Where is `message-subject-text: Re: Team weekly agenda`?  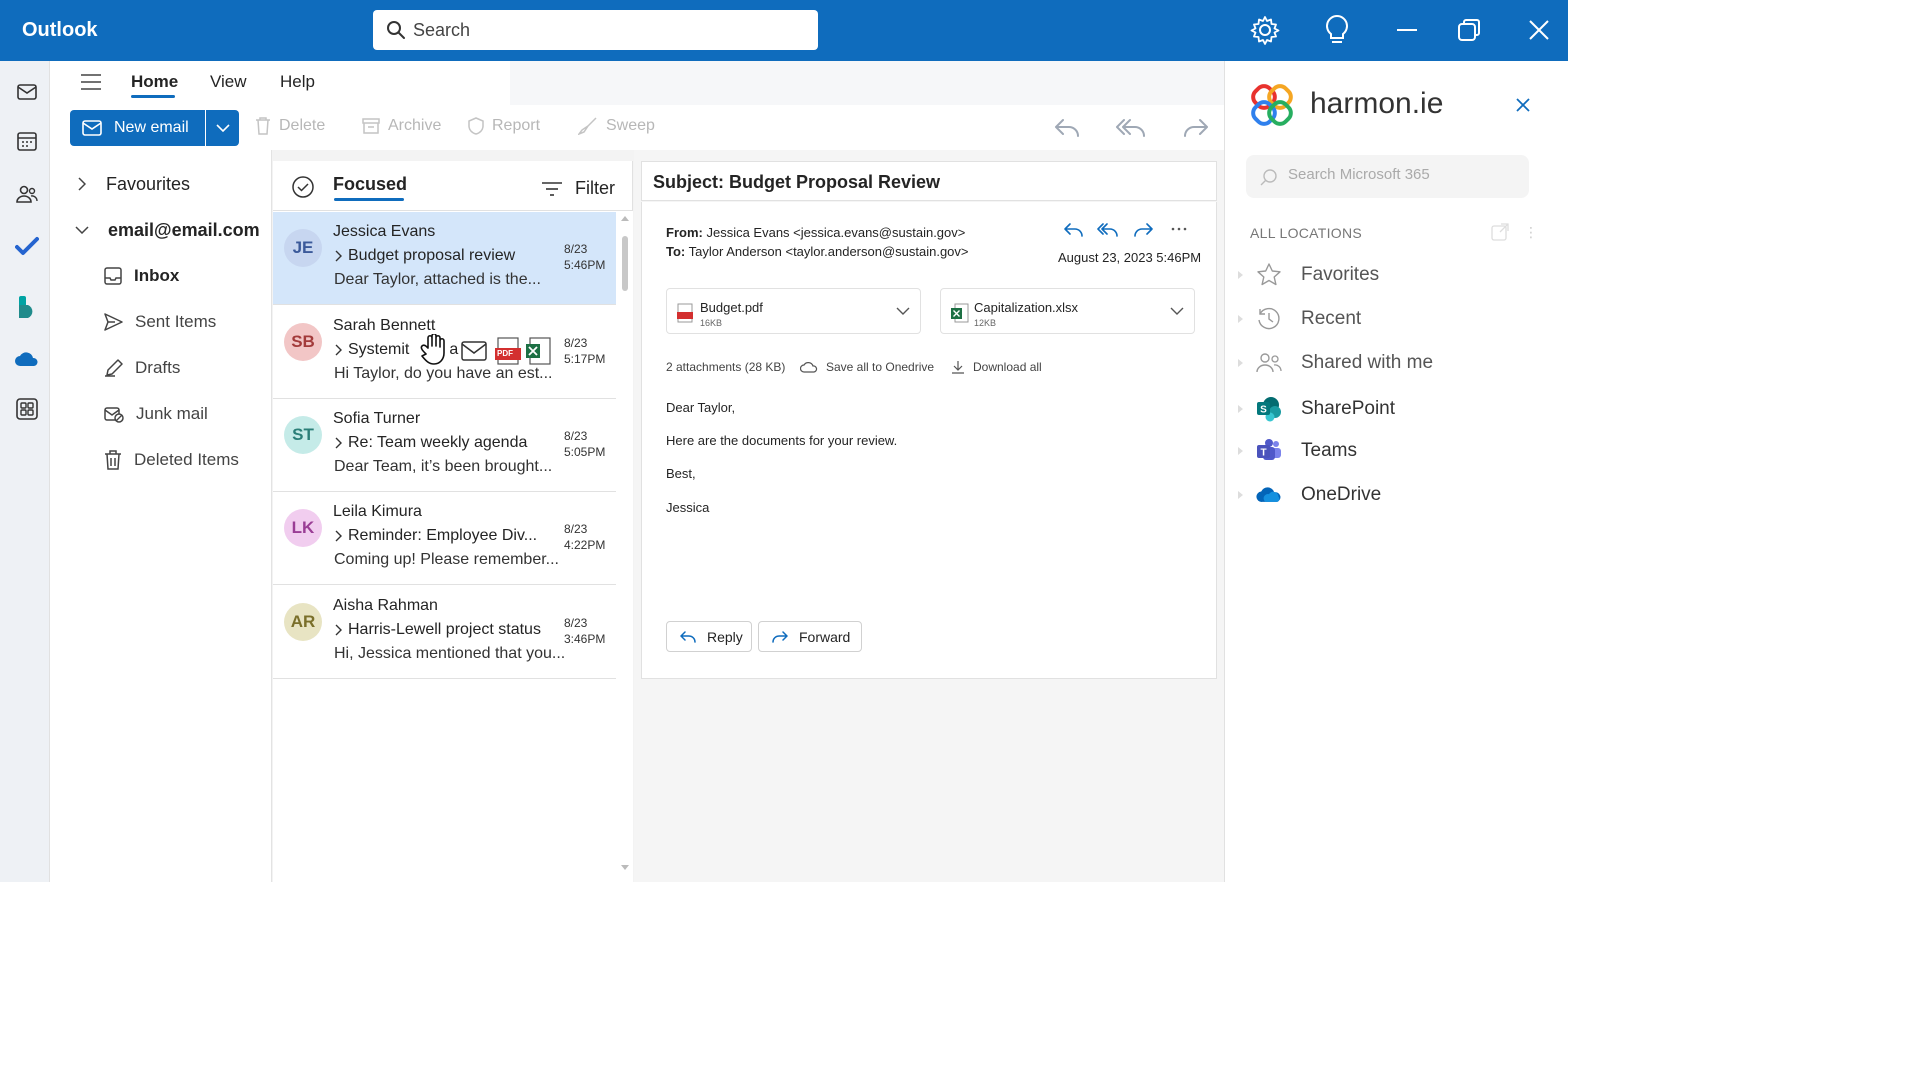
message-subject-text: Re: Team weekly agenda is located at coordinates (438, 442).